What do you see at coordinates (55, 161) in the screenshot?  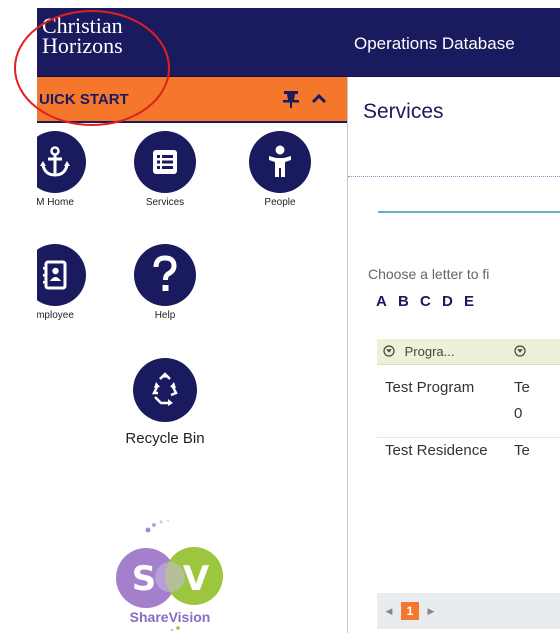 I see `anchor-icon` at bounding box center [55, 161].